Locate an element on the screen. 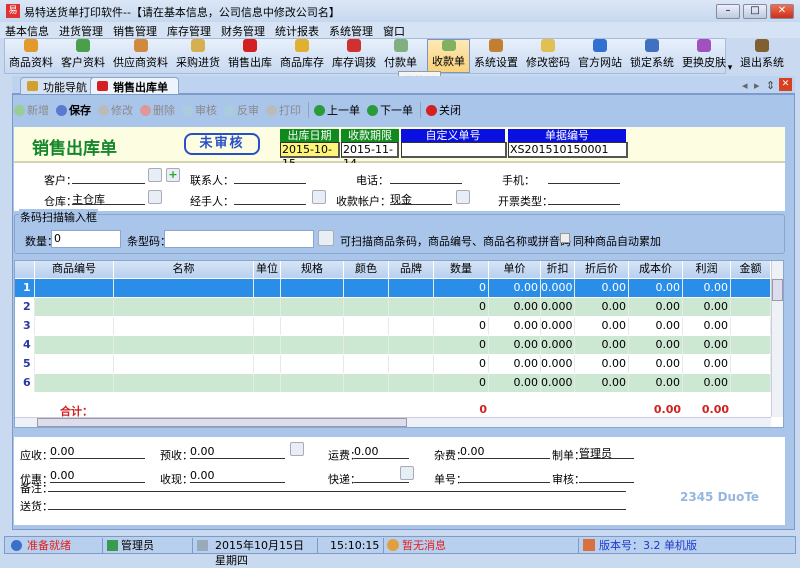  table-row: 1 0 0.00 0.000 0.00 0.00 0.00 is located at coordinates (393, 288).